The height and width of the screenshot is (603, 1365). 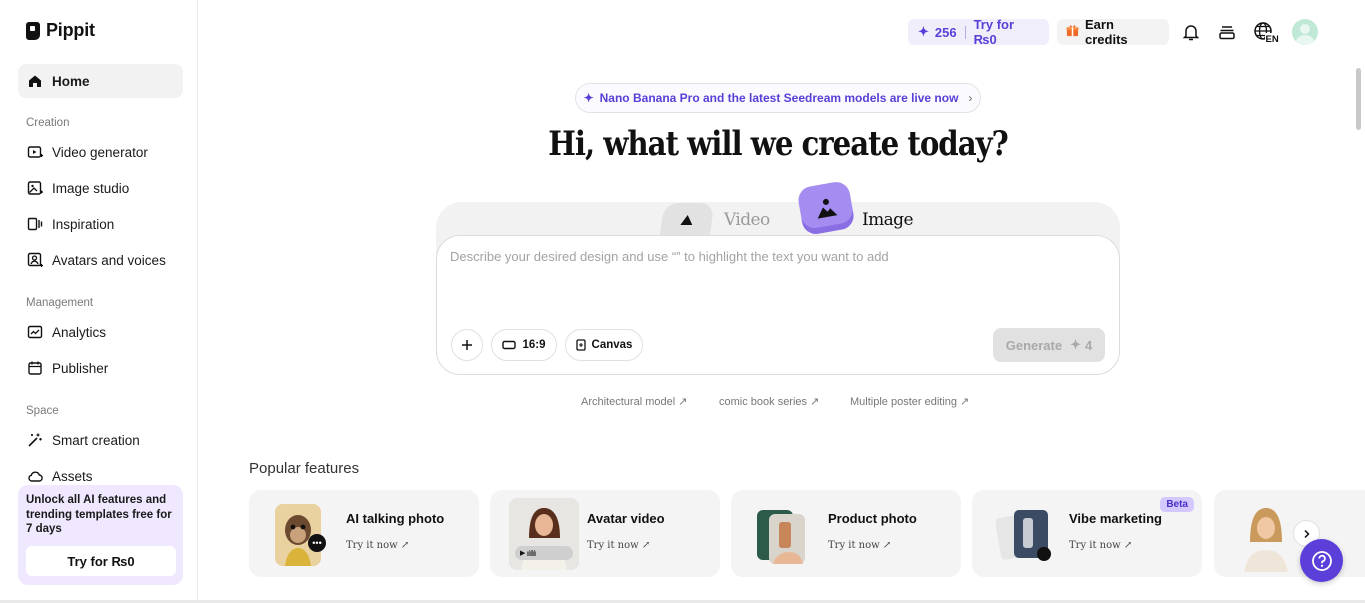 I want to click on page-headline: Hi, what will we create today?, so click(x=778, y=144).